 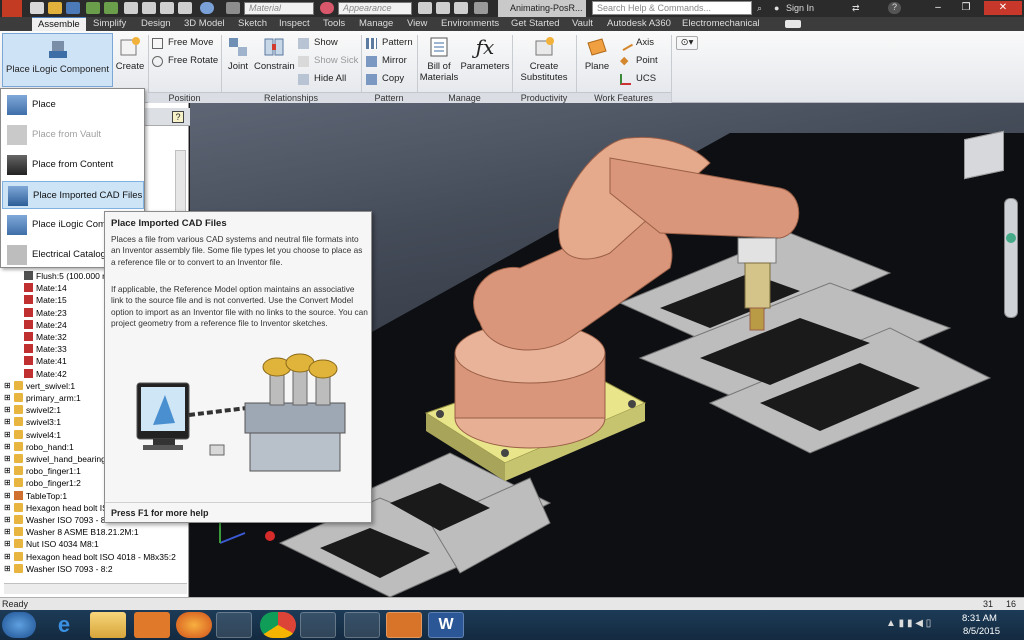 What do you see at coordinates (597, 53) in the screenshot?
I see `plane-button: Plane` at bounding box center [597, 53].